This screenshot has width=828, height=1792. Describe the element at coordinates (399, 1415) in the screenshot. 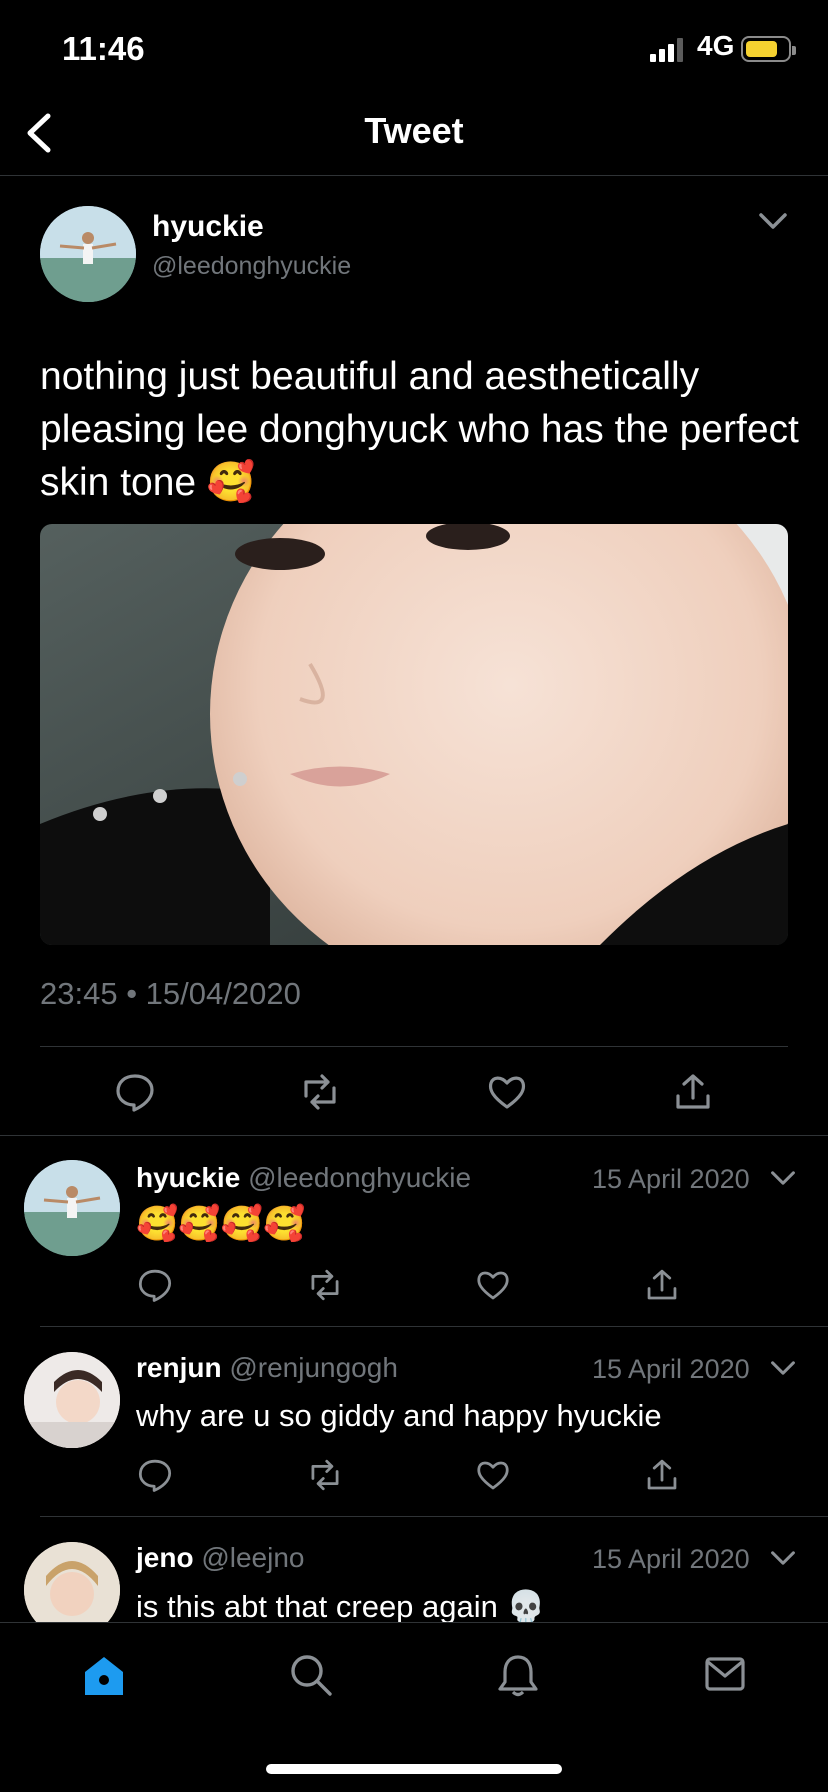

I see `reply-text: why are u so giddy and happy hyuckie` at that location.